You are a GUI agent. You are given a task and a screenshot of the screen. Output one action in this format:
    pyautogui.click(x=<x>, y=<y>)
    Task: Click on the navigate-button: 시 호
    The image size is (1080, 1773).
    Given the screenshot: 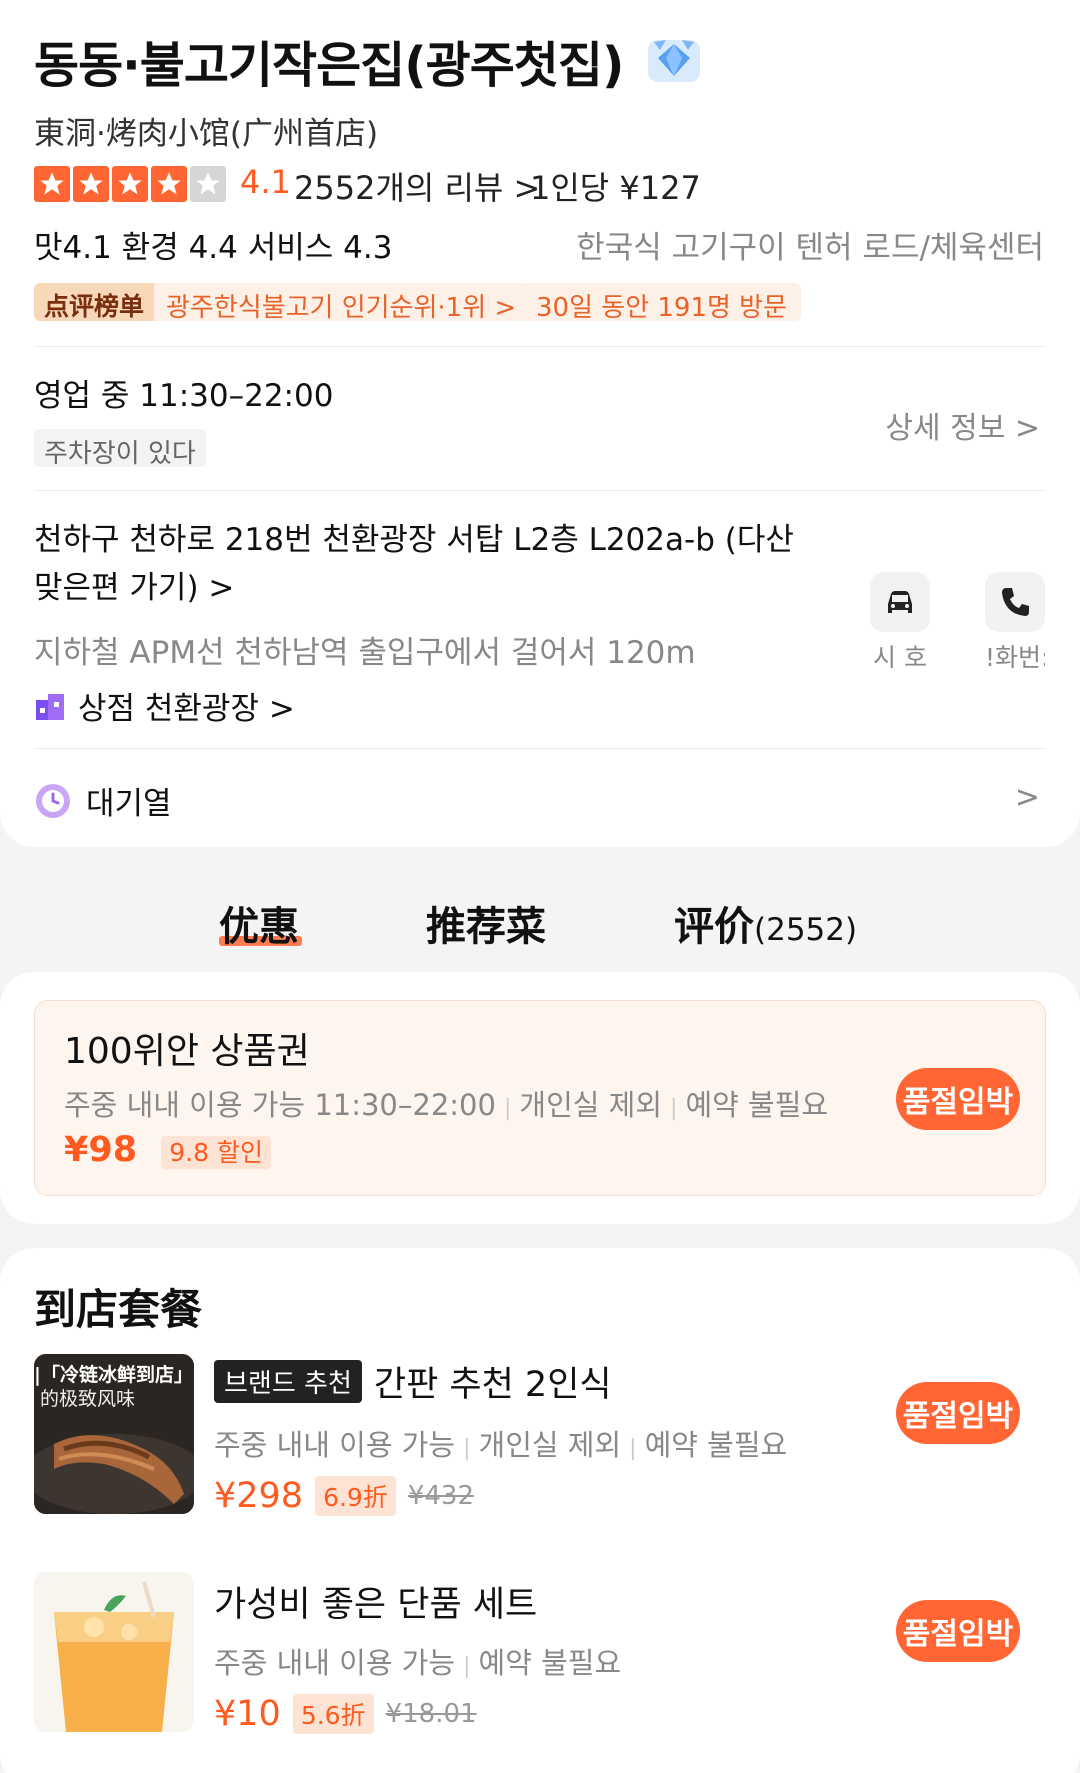 What is the action you would take?
    pyautogui.click(x=900, y=623)
    